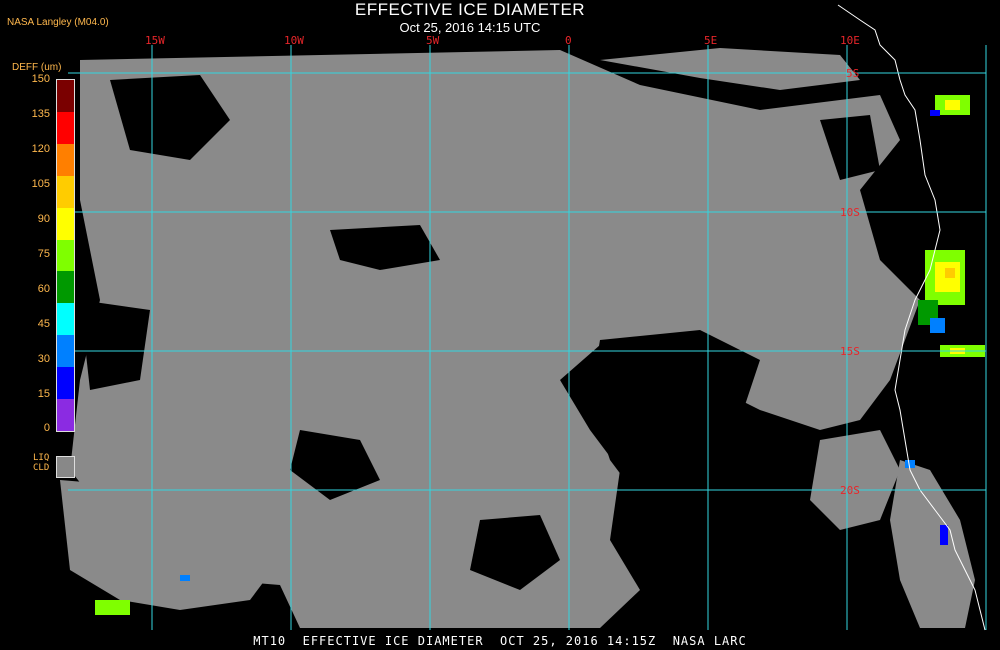 The image size is (1000, 650). What do you see at coordinates (850, 212) in the screenshot?
I see `lat-label-10s: 10S` at bounding box center [850, 212].